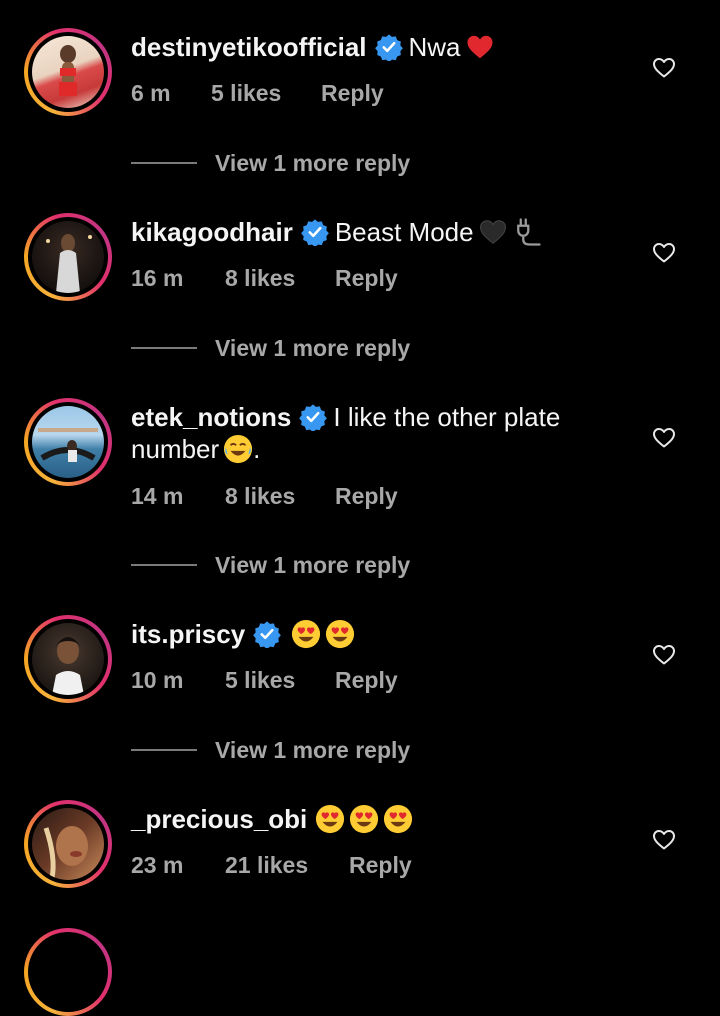  What do you see at coordinates (219, 819) in the screenshot?
I see `username: _precious_obi` at bounding box center [219, 819].